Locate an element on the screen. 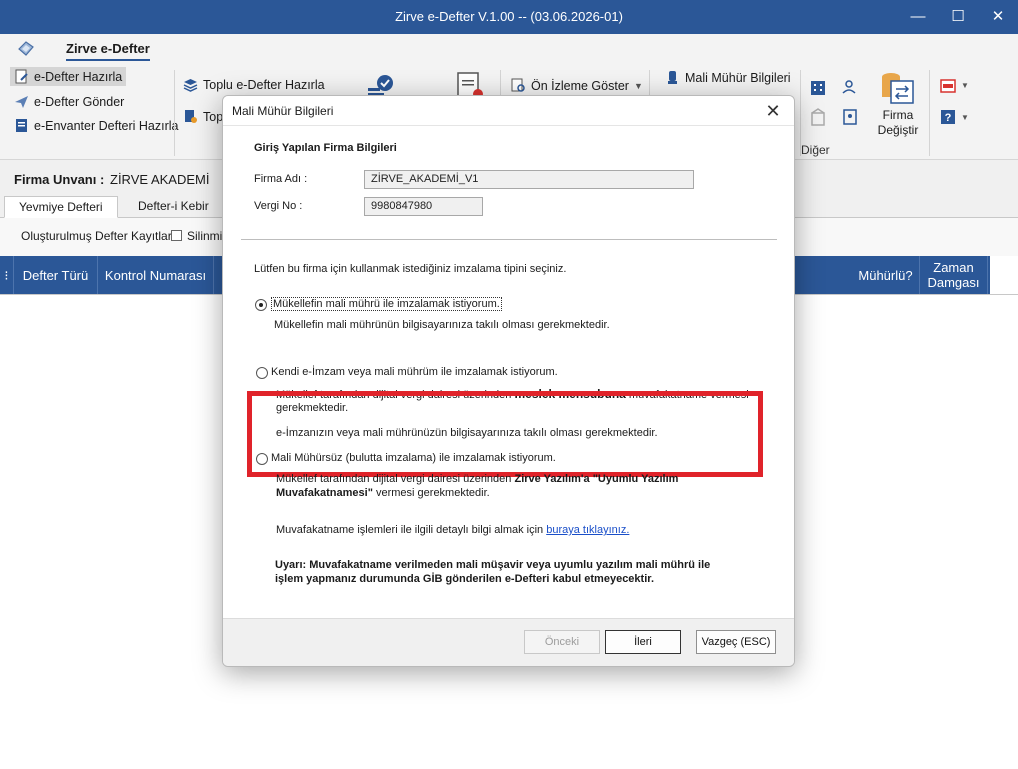 The height and width of the screenshot is (769, 1018). olusturulmus-kayitlar-label: Oluşturulmuş Defter Kayıtları is located at coordinates (98, 236).